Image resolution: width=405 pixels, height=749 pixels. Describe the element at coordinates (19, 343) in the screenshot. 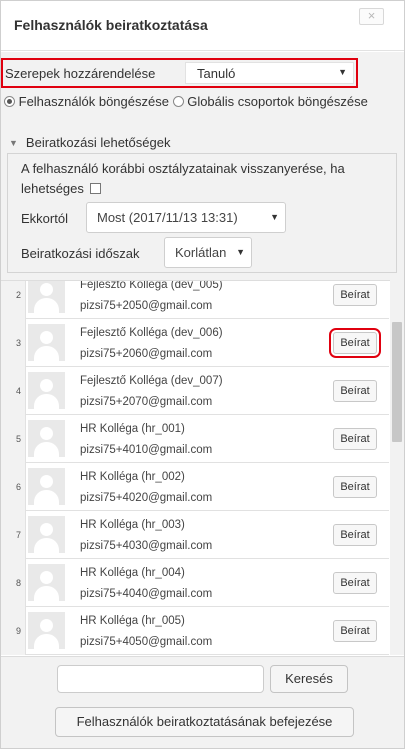

I see `row-number: 3` at that location.